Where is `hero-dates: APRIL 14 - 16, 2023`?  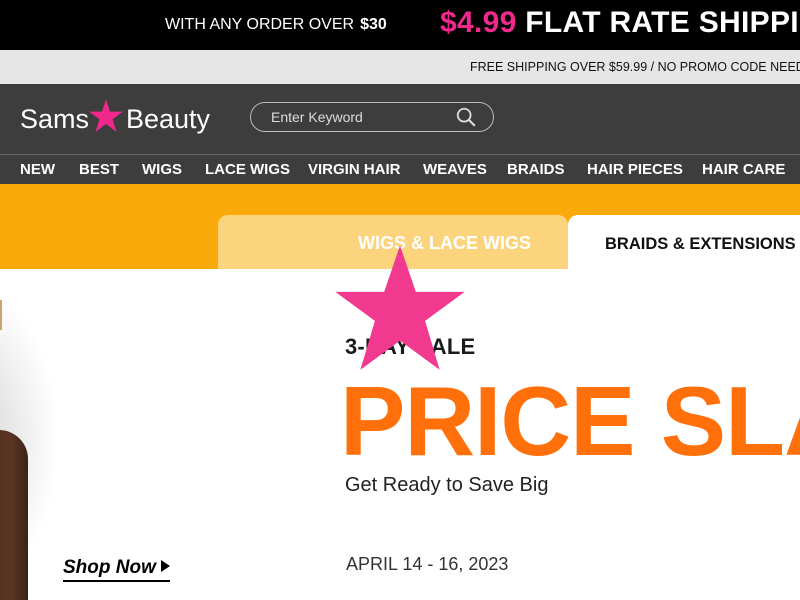
hero-dates: APRIL 14 - 16, 2023 is located at coordinates (427, 564).